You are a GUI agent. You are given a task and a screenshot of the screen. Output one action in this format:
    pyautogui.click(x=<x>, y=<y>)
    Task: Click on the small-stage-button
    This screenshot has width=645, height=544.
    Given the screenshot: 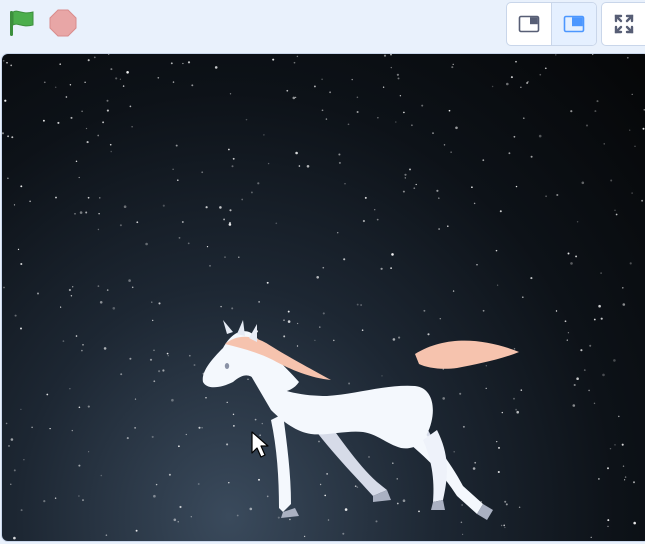 What is the action you would take?
    pyautogui.click(x=529, y=24)
    